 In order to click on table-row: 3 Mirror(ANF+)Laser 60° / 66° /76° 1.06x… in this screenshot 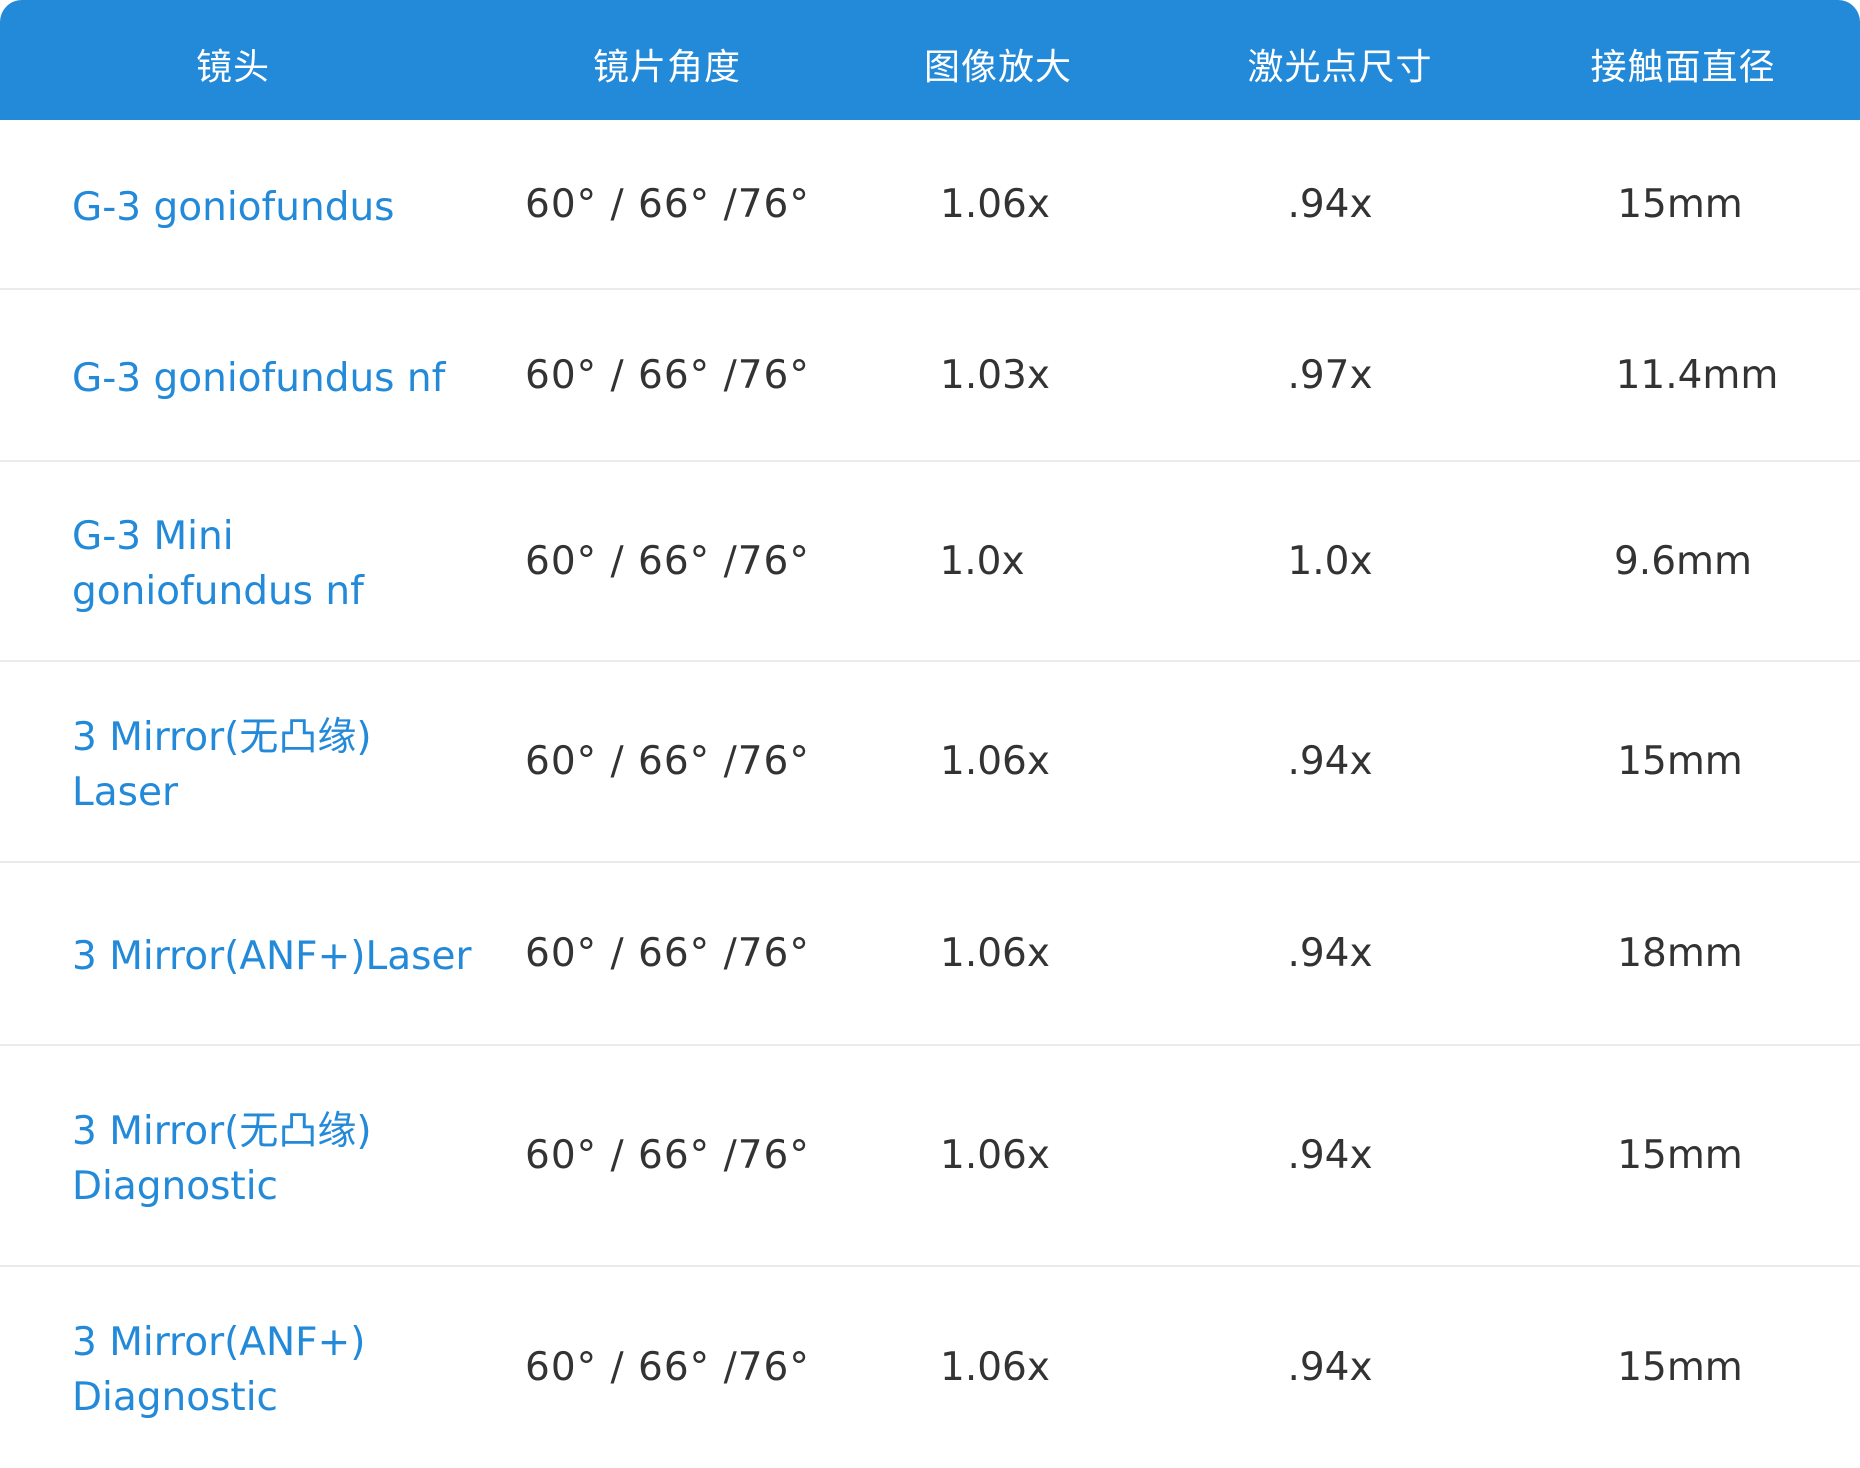, I will do `click(930, 954)`.